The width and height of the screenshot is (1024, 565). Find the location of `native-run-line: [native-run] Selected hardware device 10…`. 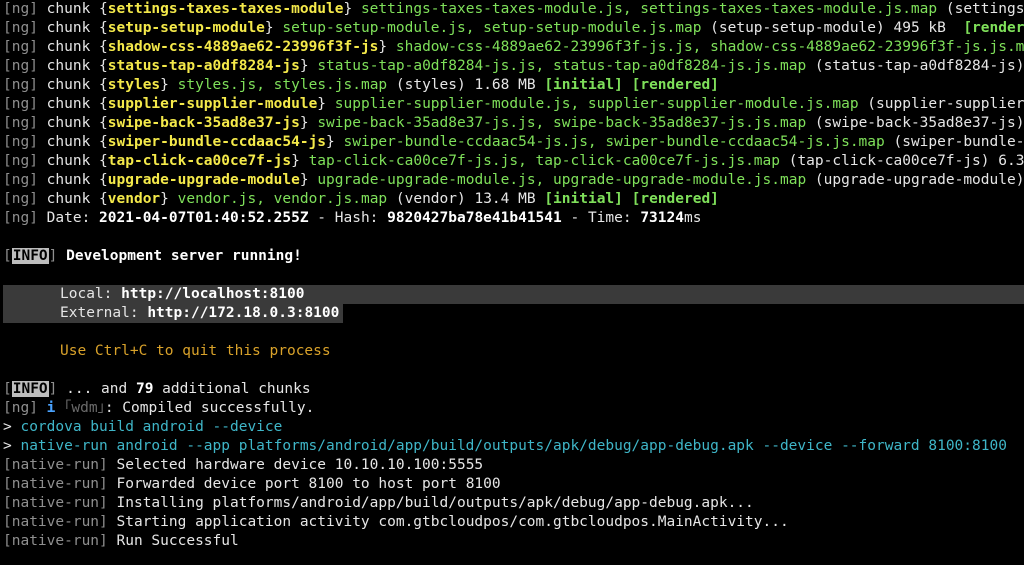

native-run-line: [native-run] Selected hardware device 10… is located at coordinates (243, 465).